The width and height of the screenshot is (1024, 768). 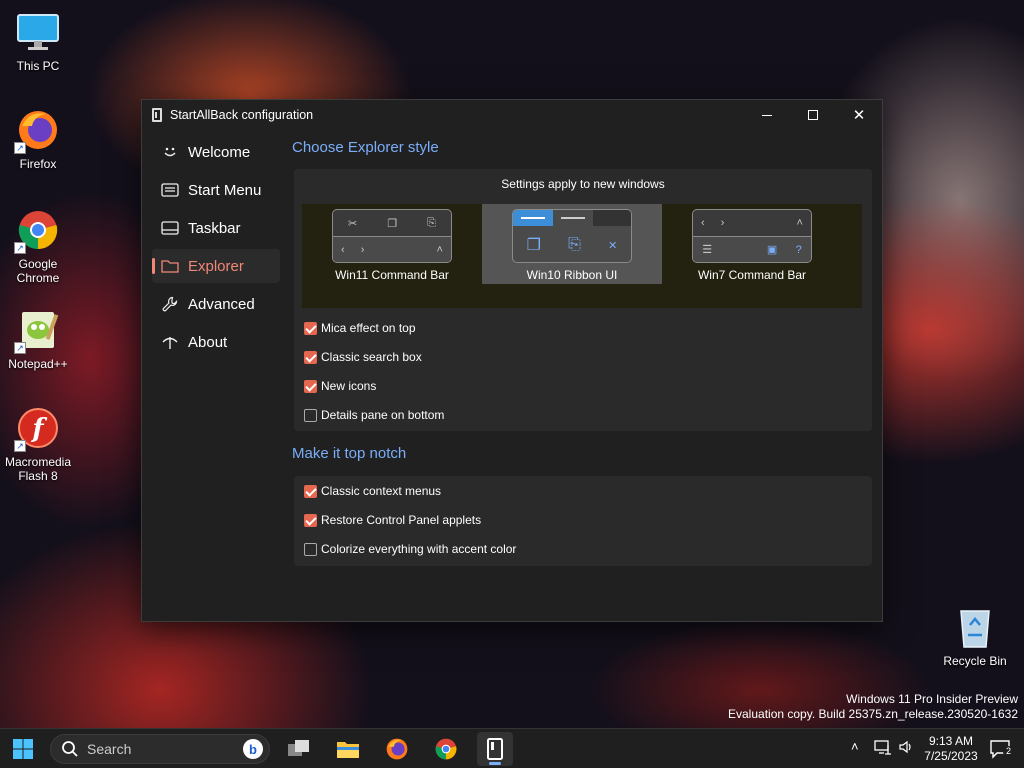 What do you see at coordinates (371, 357) in the screenshot?
I see `checkbox-label: Classic search box` at bounding box center [371, 357].